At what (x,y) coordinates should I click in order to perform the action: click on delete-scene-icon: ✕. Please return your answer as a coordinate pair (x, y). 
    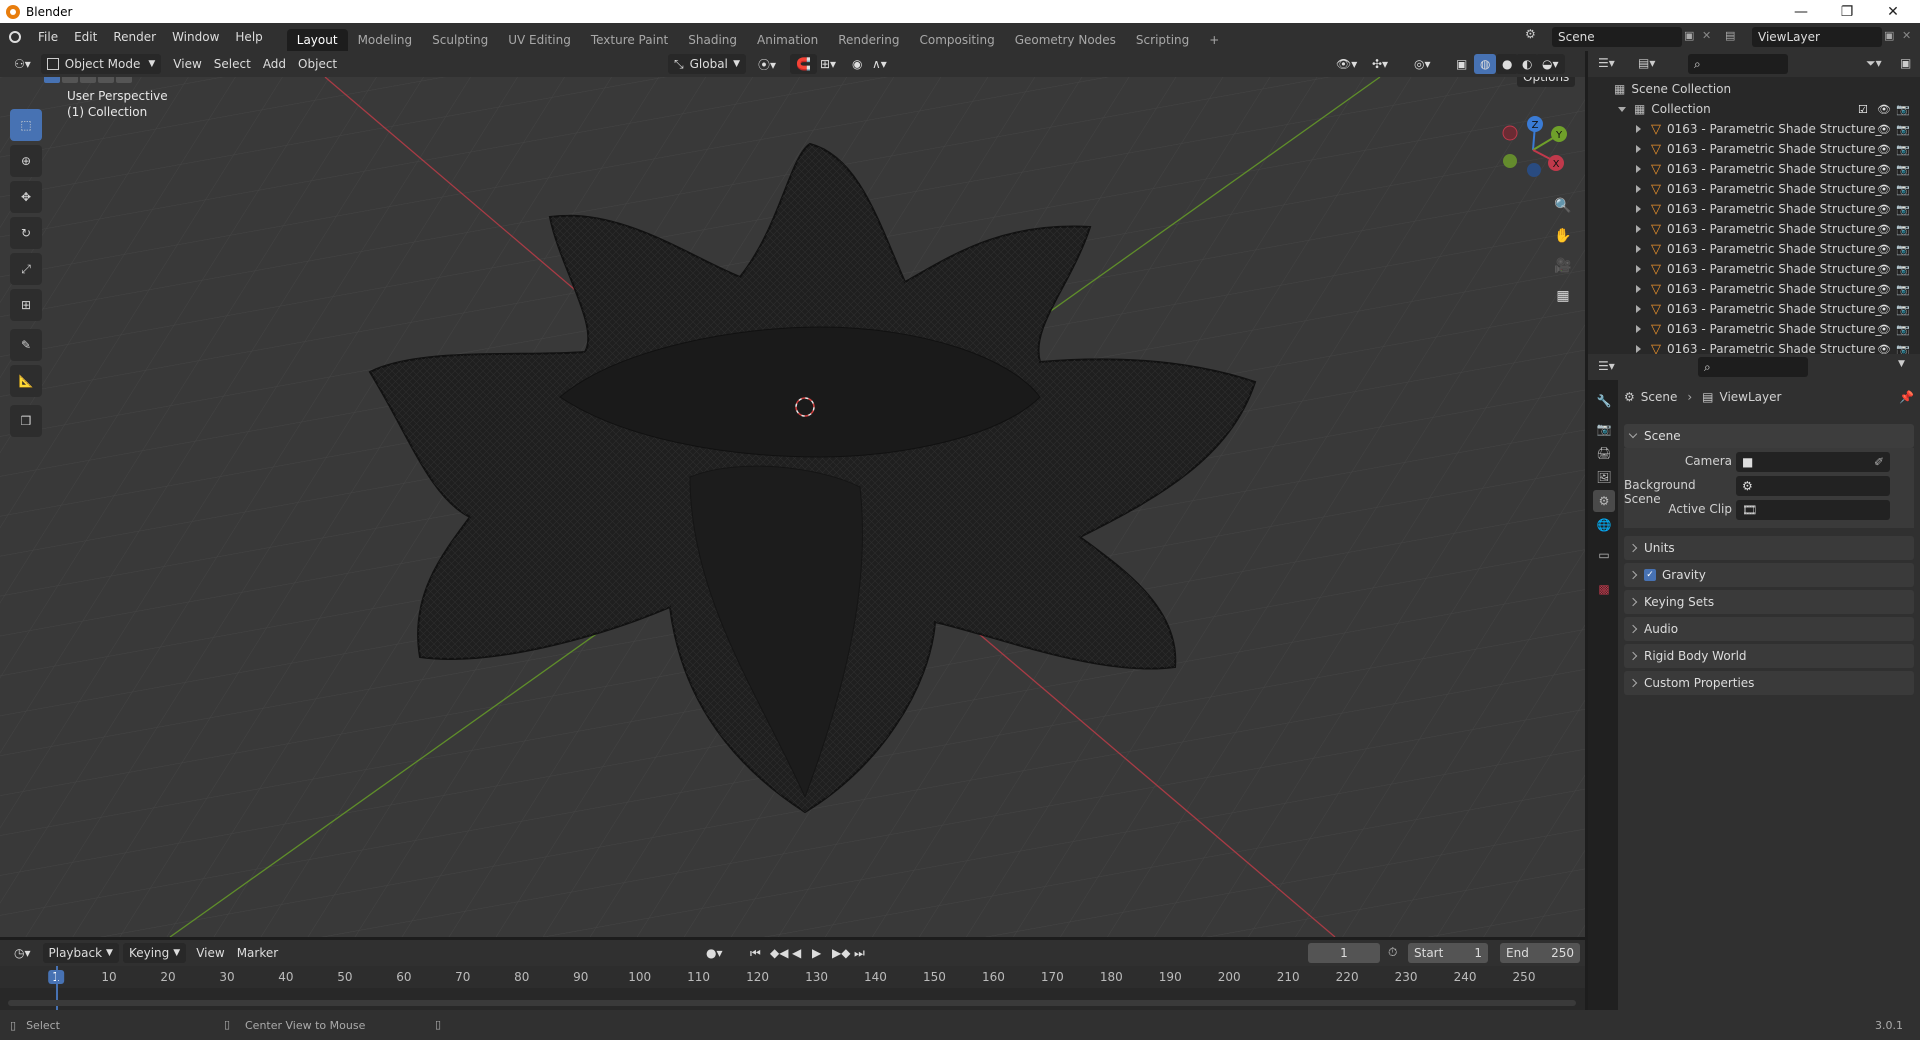
    Looking at the image, I should click on (1706, 35).